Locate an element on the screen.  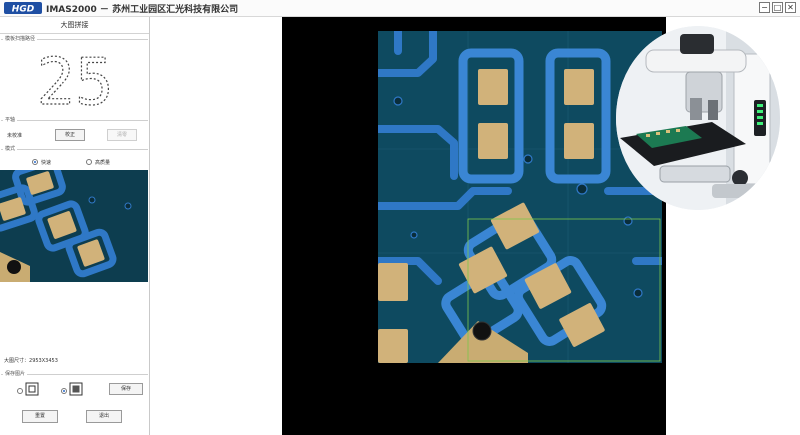
reset-axis-button: 清零 is located at coordinates (122, 135).